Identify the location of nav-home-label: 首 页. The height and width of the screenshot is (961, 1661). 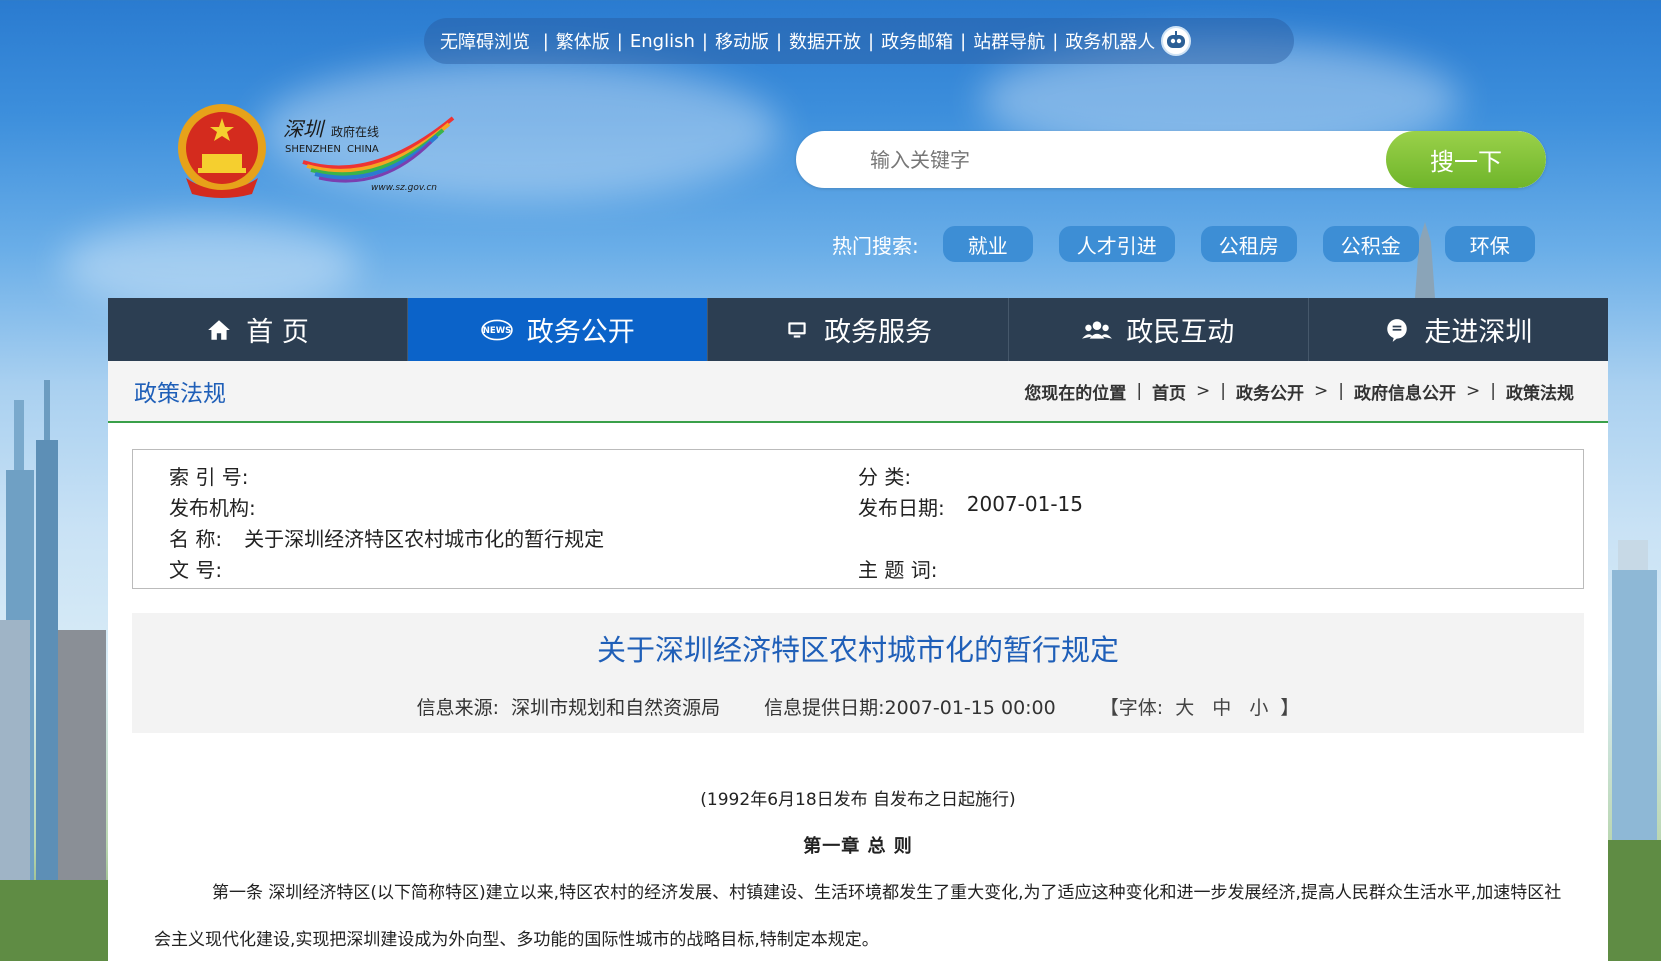
(277, 332).